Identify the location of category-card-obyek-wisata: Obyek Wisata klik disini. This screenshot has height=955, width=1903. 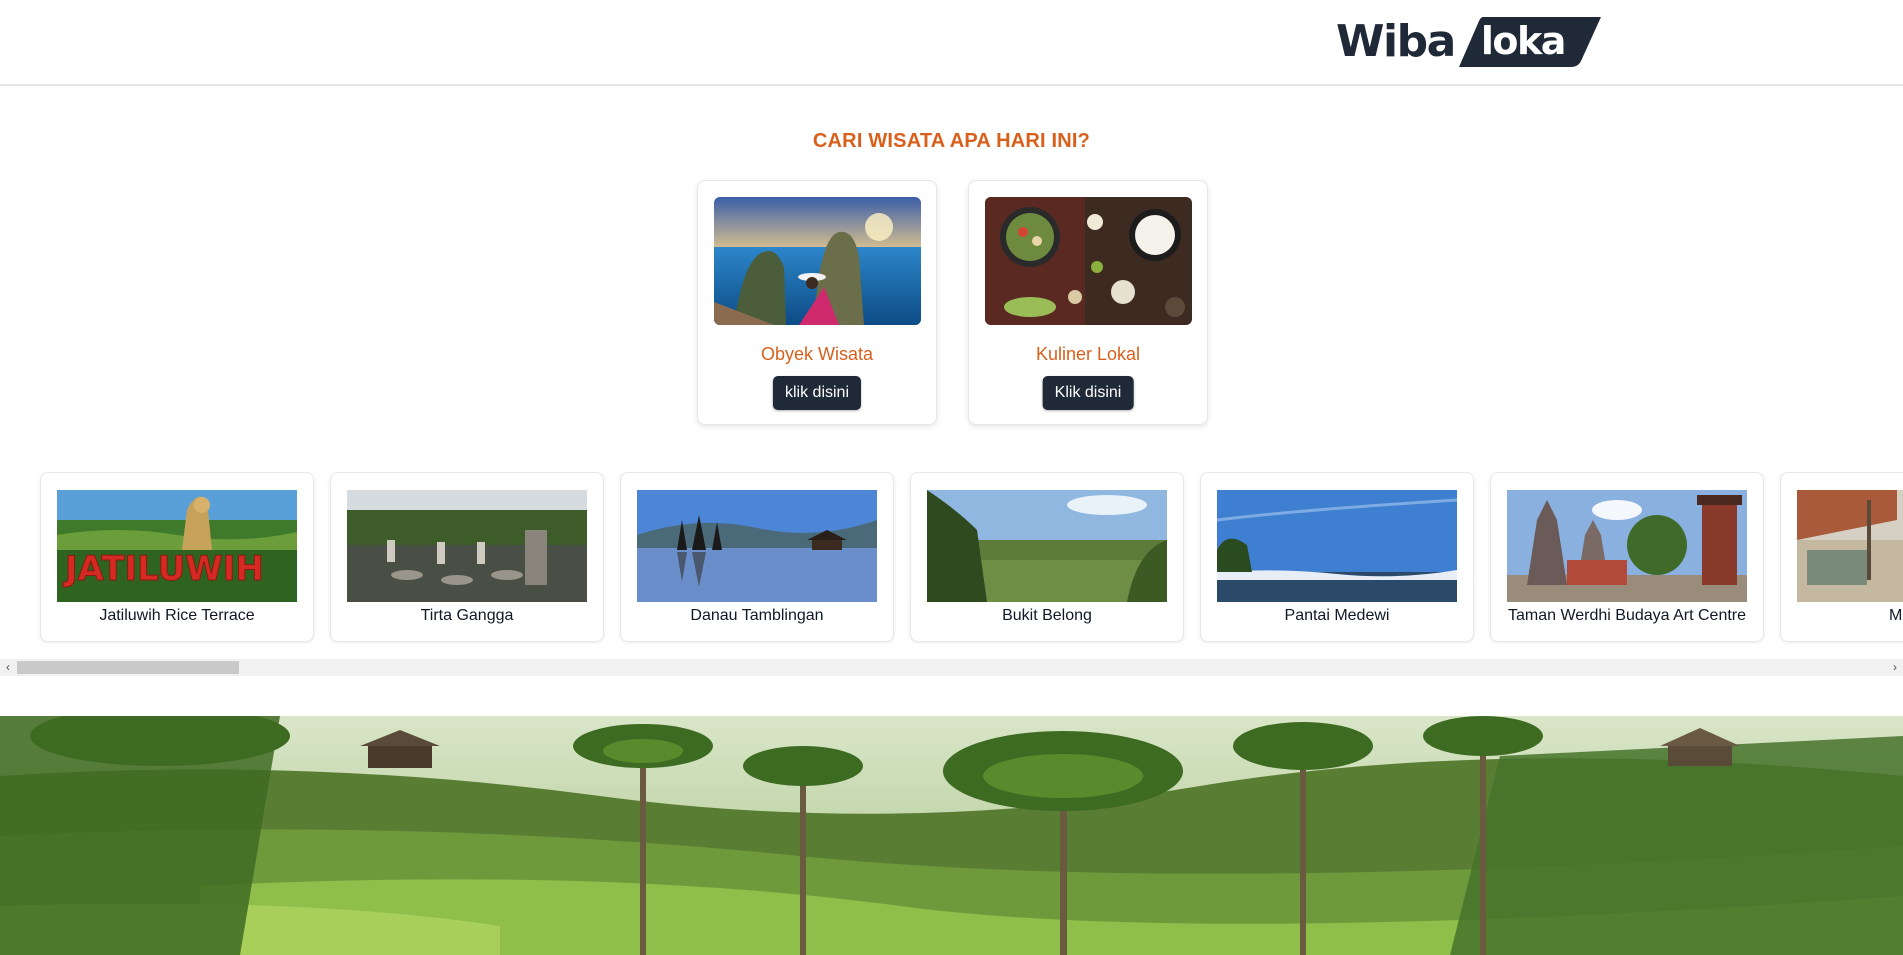
(817, 302).